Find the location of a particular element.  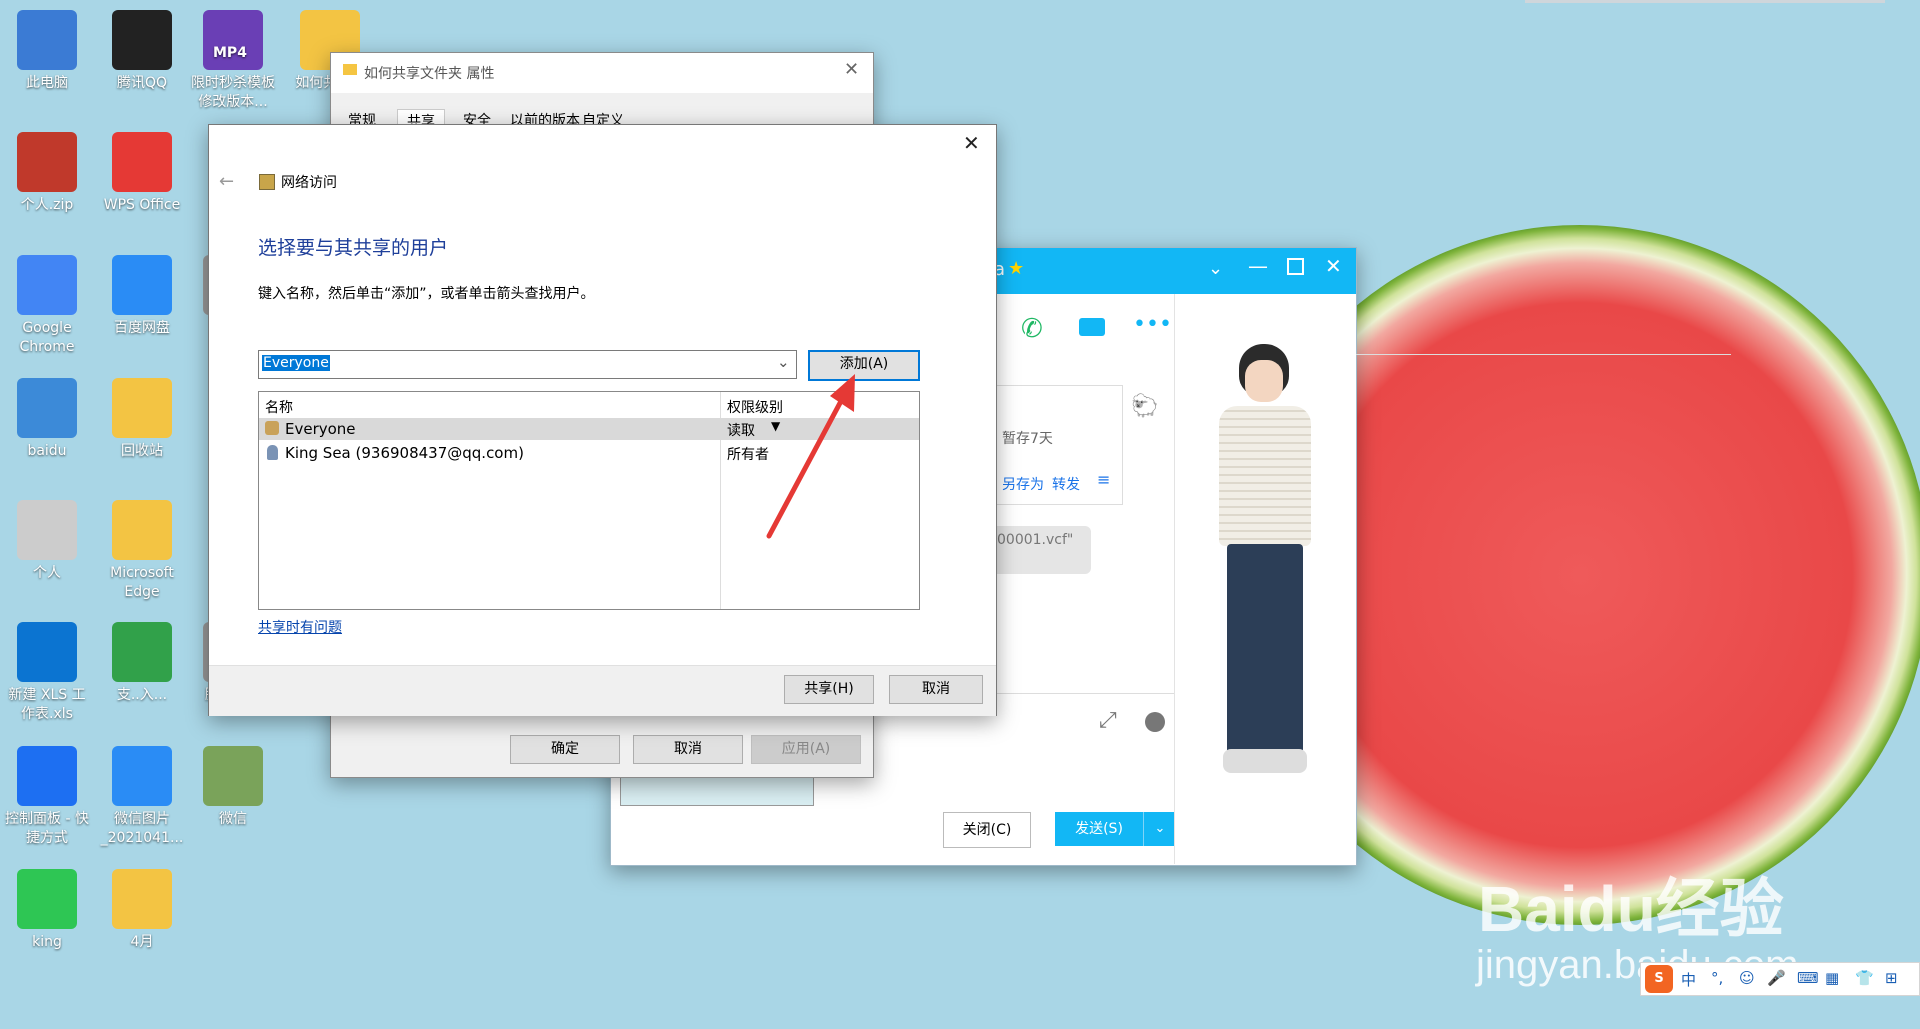

punctuation-icon: °, is located at coordinates (1717, 978).